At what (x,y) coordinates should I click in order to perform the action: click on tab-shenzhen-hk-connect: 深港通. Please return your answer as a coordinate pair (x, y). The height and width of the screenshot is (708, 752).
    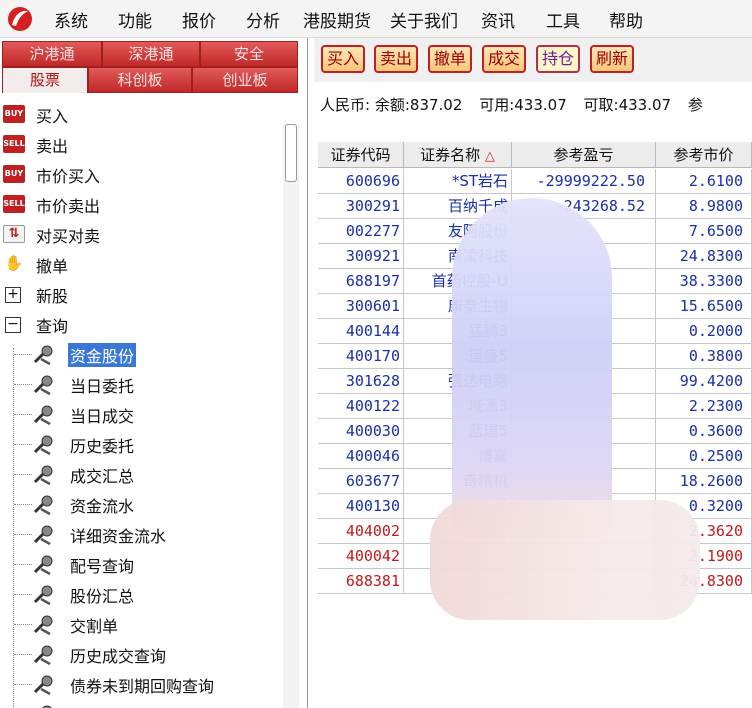
    Looking at the image, I should click on (151, 54).